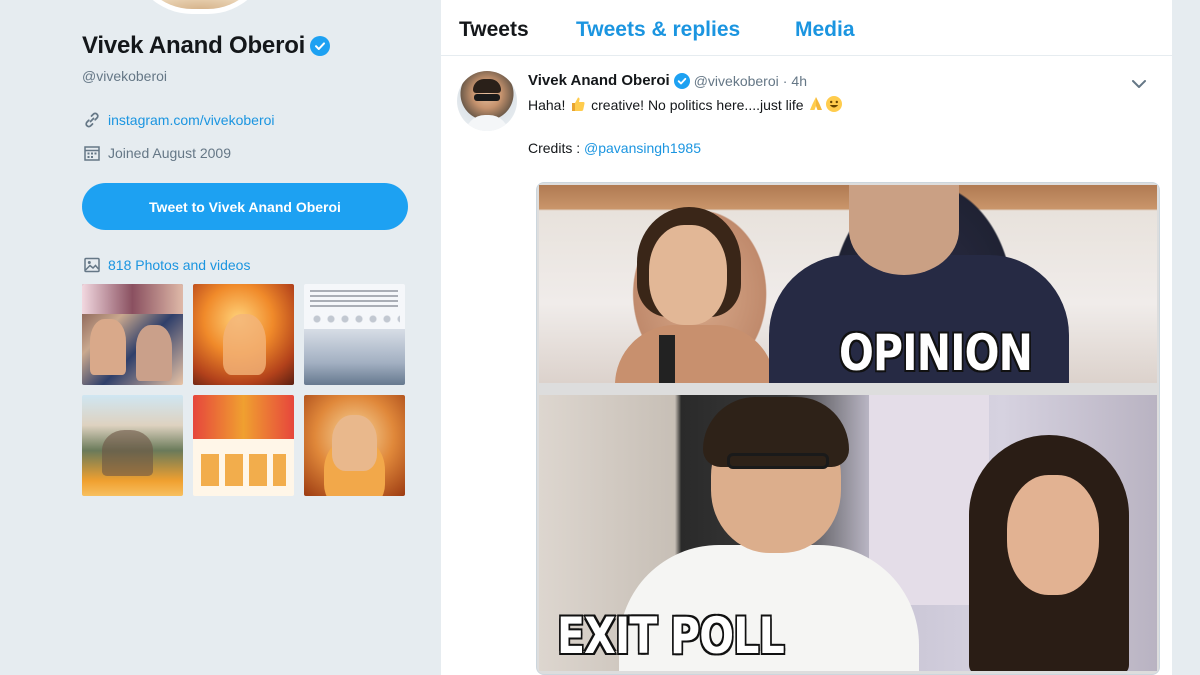 This screenshot has width=1200, height=675. What do you see at coordinates (92, 265) in the screenshot?
I see `photo-icon` at bounding box center [92, 265].